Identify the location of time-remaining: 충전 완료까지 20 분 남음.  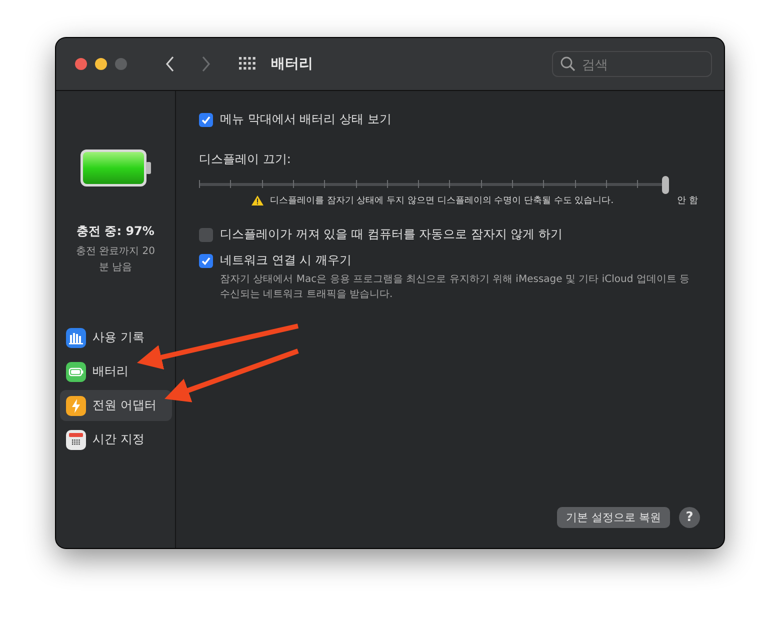
(115, 260).